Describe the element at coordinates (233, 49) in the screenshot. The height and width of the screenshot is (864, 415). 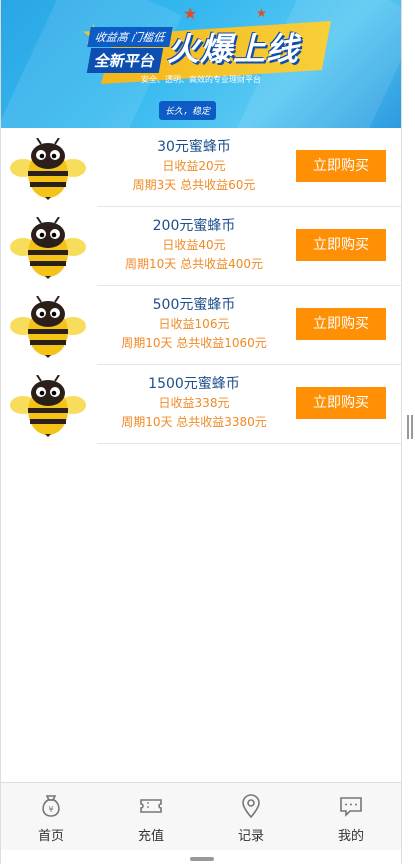
I see `banner-headline: 火爆上线` at that location.